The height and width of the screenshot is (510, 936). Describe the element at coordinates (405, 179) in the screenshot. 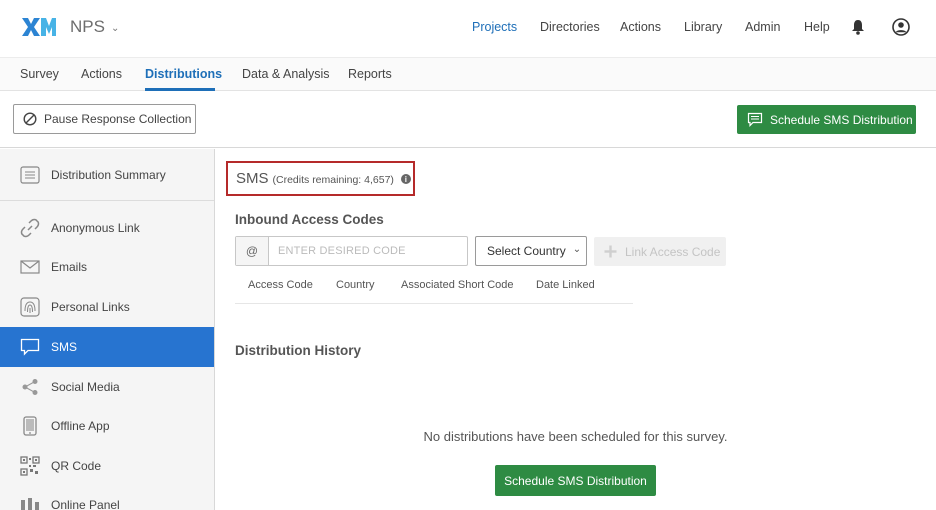

I see `info-icon: i` at that location.